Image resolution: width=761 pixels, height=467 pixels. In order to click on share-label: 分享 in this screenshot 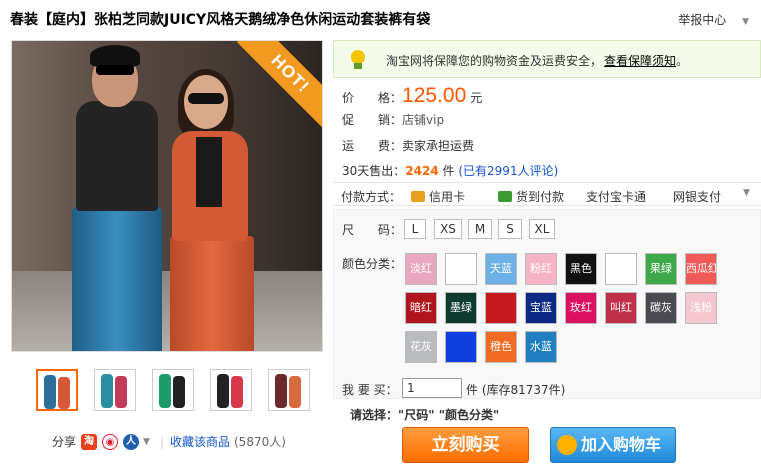, I will do `click(64, 442)`.